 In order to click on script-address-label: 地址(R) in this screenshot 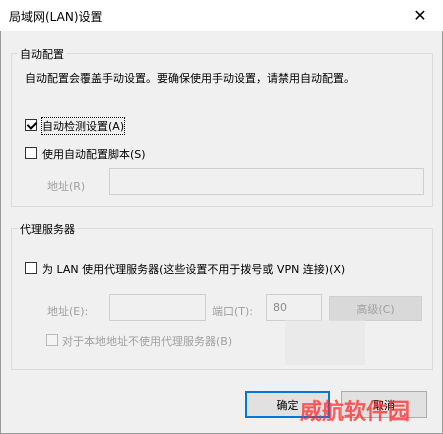, I will do `click(66, 186)`.